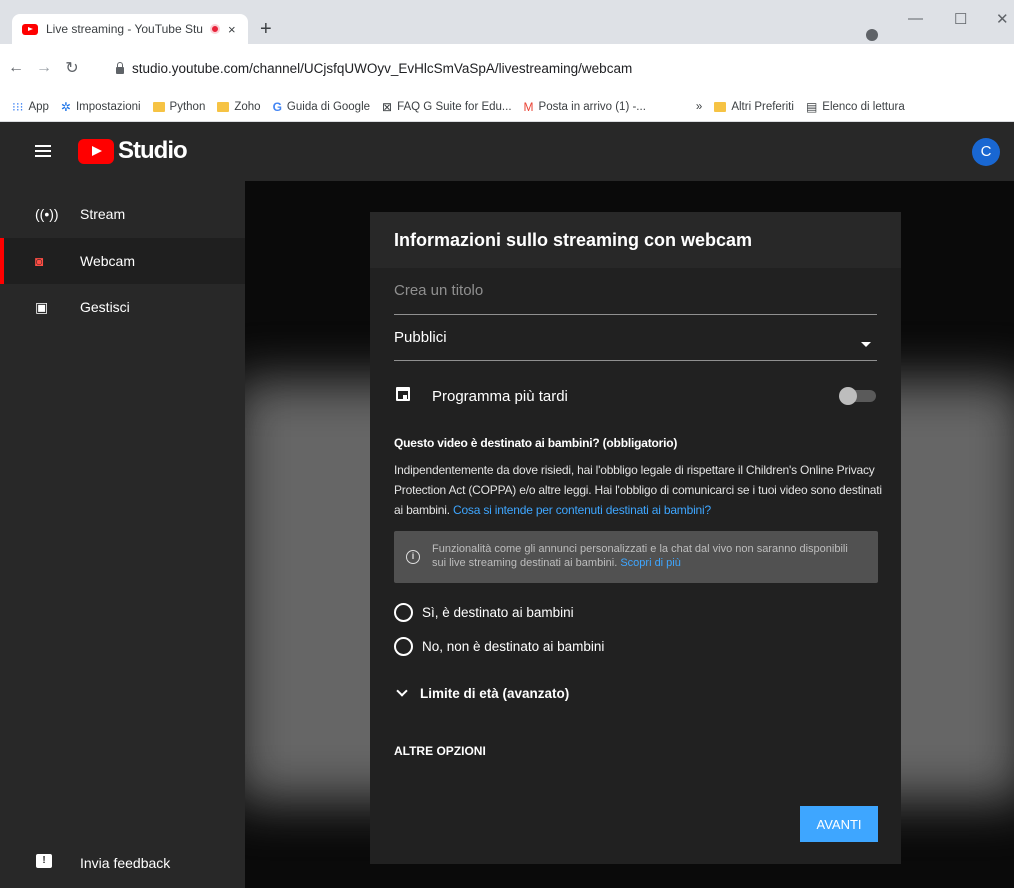 The height and width of the screenshot is (888, 1014). What do you see at coordinates (403, 394) in the screenshot?
I see `calendar-icon` at bounding box center [403, 394].